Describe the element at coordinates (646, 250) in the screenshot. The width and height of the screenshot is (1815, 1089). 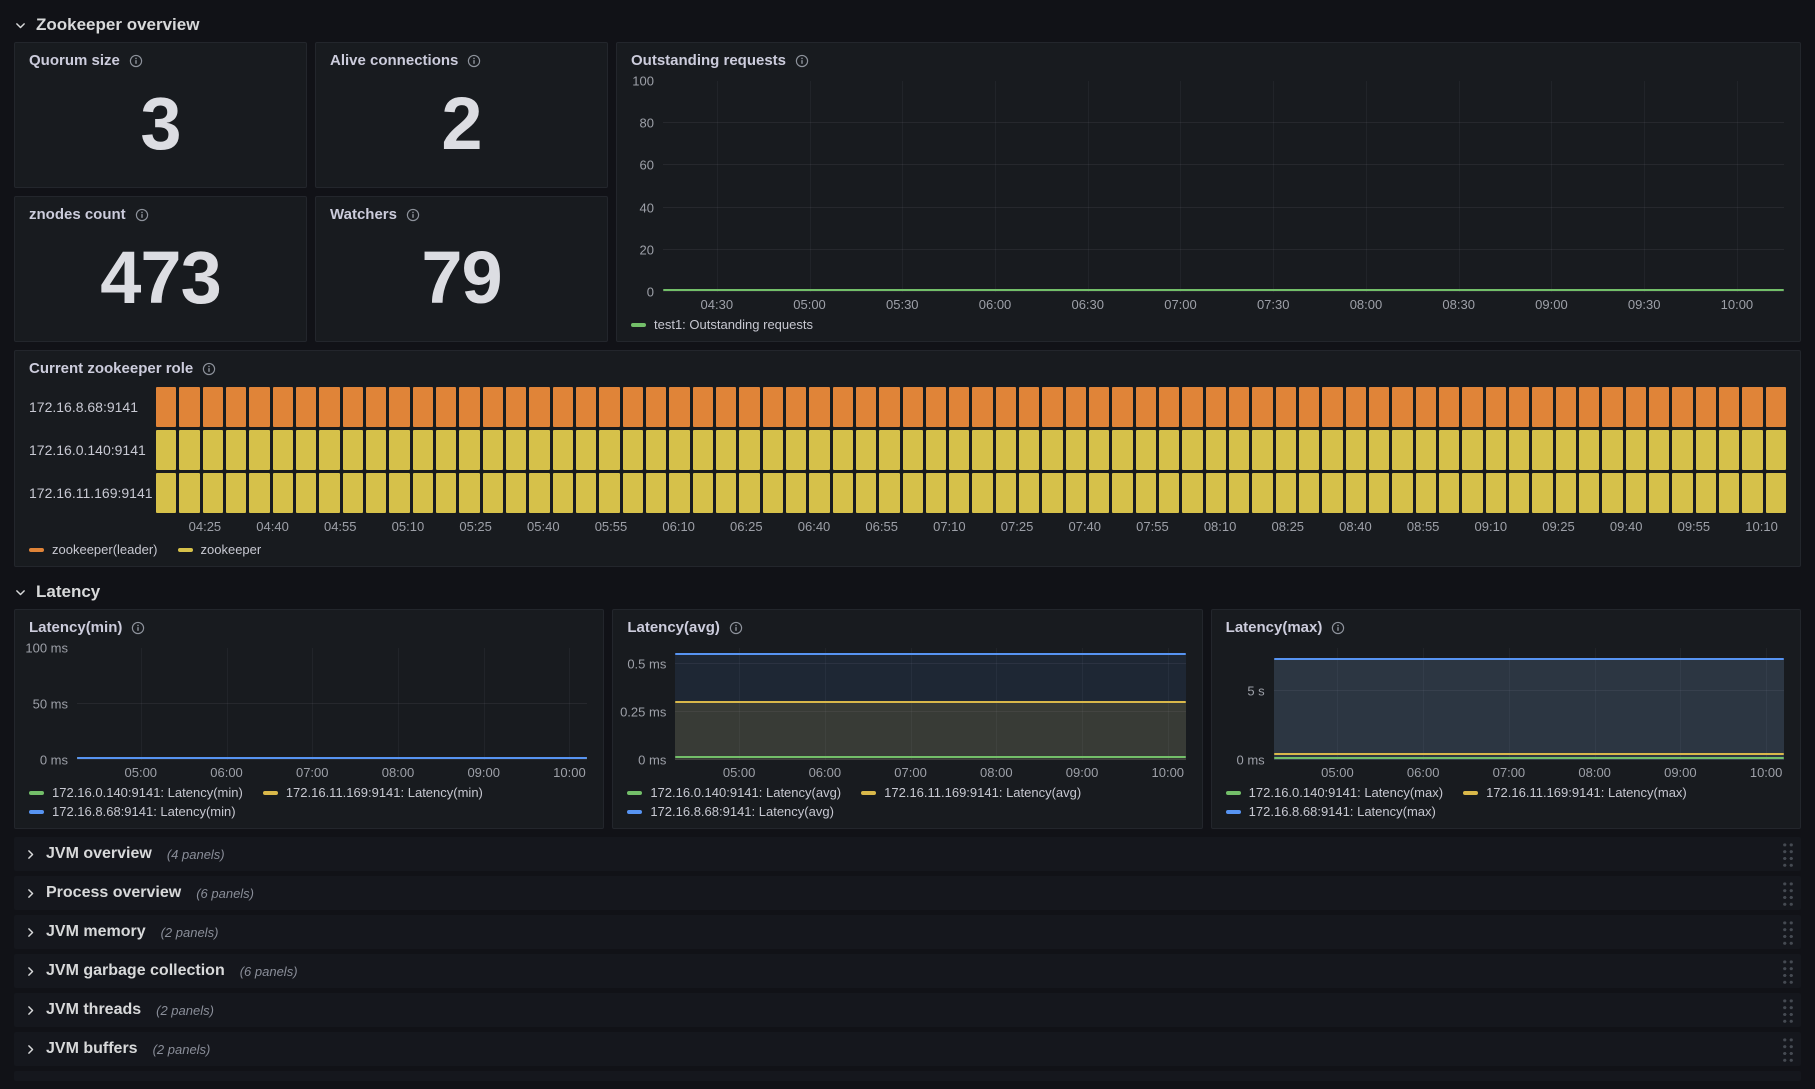
I see `y-axis-label: 20` at that location.